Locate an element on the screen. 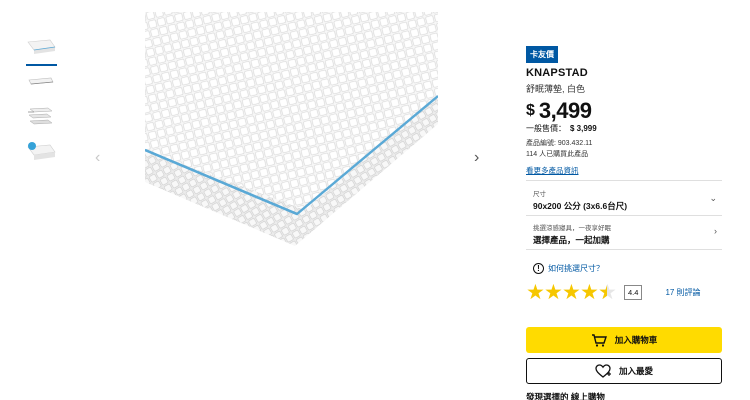  add-to-favorites-label: 加入最愛 is located at coordinates (635, 371).